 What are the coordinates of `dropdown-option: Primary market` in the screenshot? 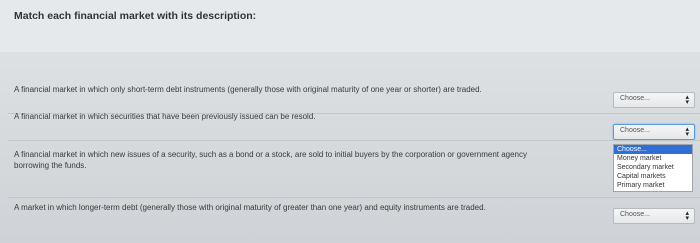 It's located at (653, 185).